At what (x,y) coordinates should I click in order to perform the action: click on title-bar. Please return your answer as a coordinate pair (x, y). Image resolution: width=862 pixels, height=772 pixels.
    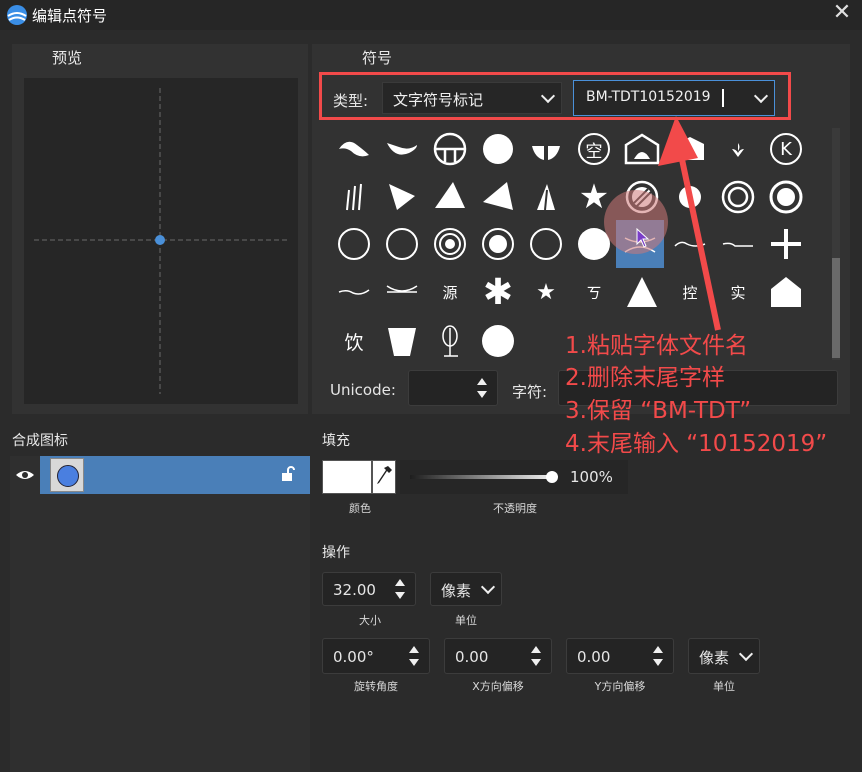
    Looking at the image, I should click on (431, 15).